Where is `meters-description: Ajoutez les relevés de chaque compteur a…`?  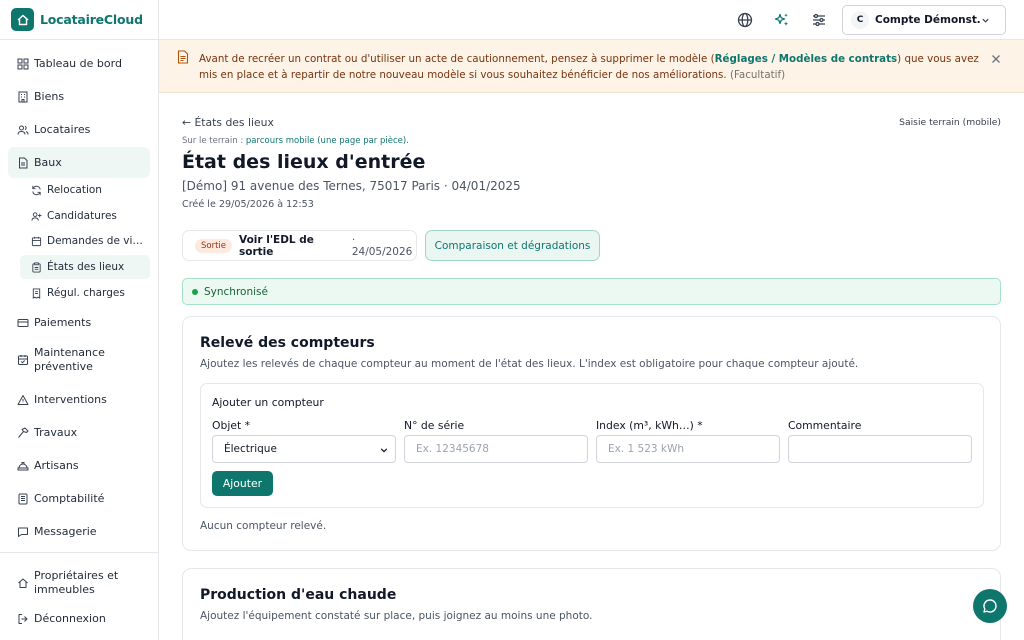
meters-description: Ajoutez les relevés de chaque compteur a… is located at coordinates (529, 364).